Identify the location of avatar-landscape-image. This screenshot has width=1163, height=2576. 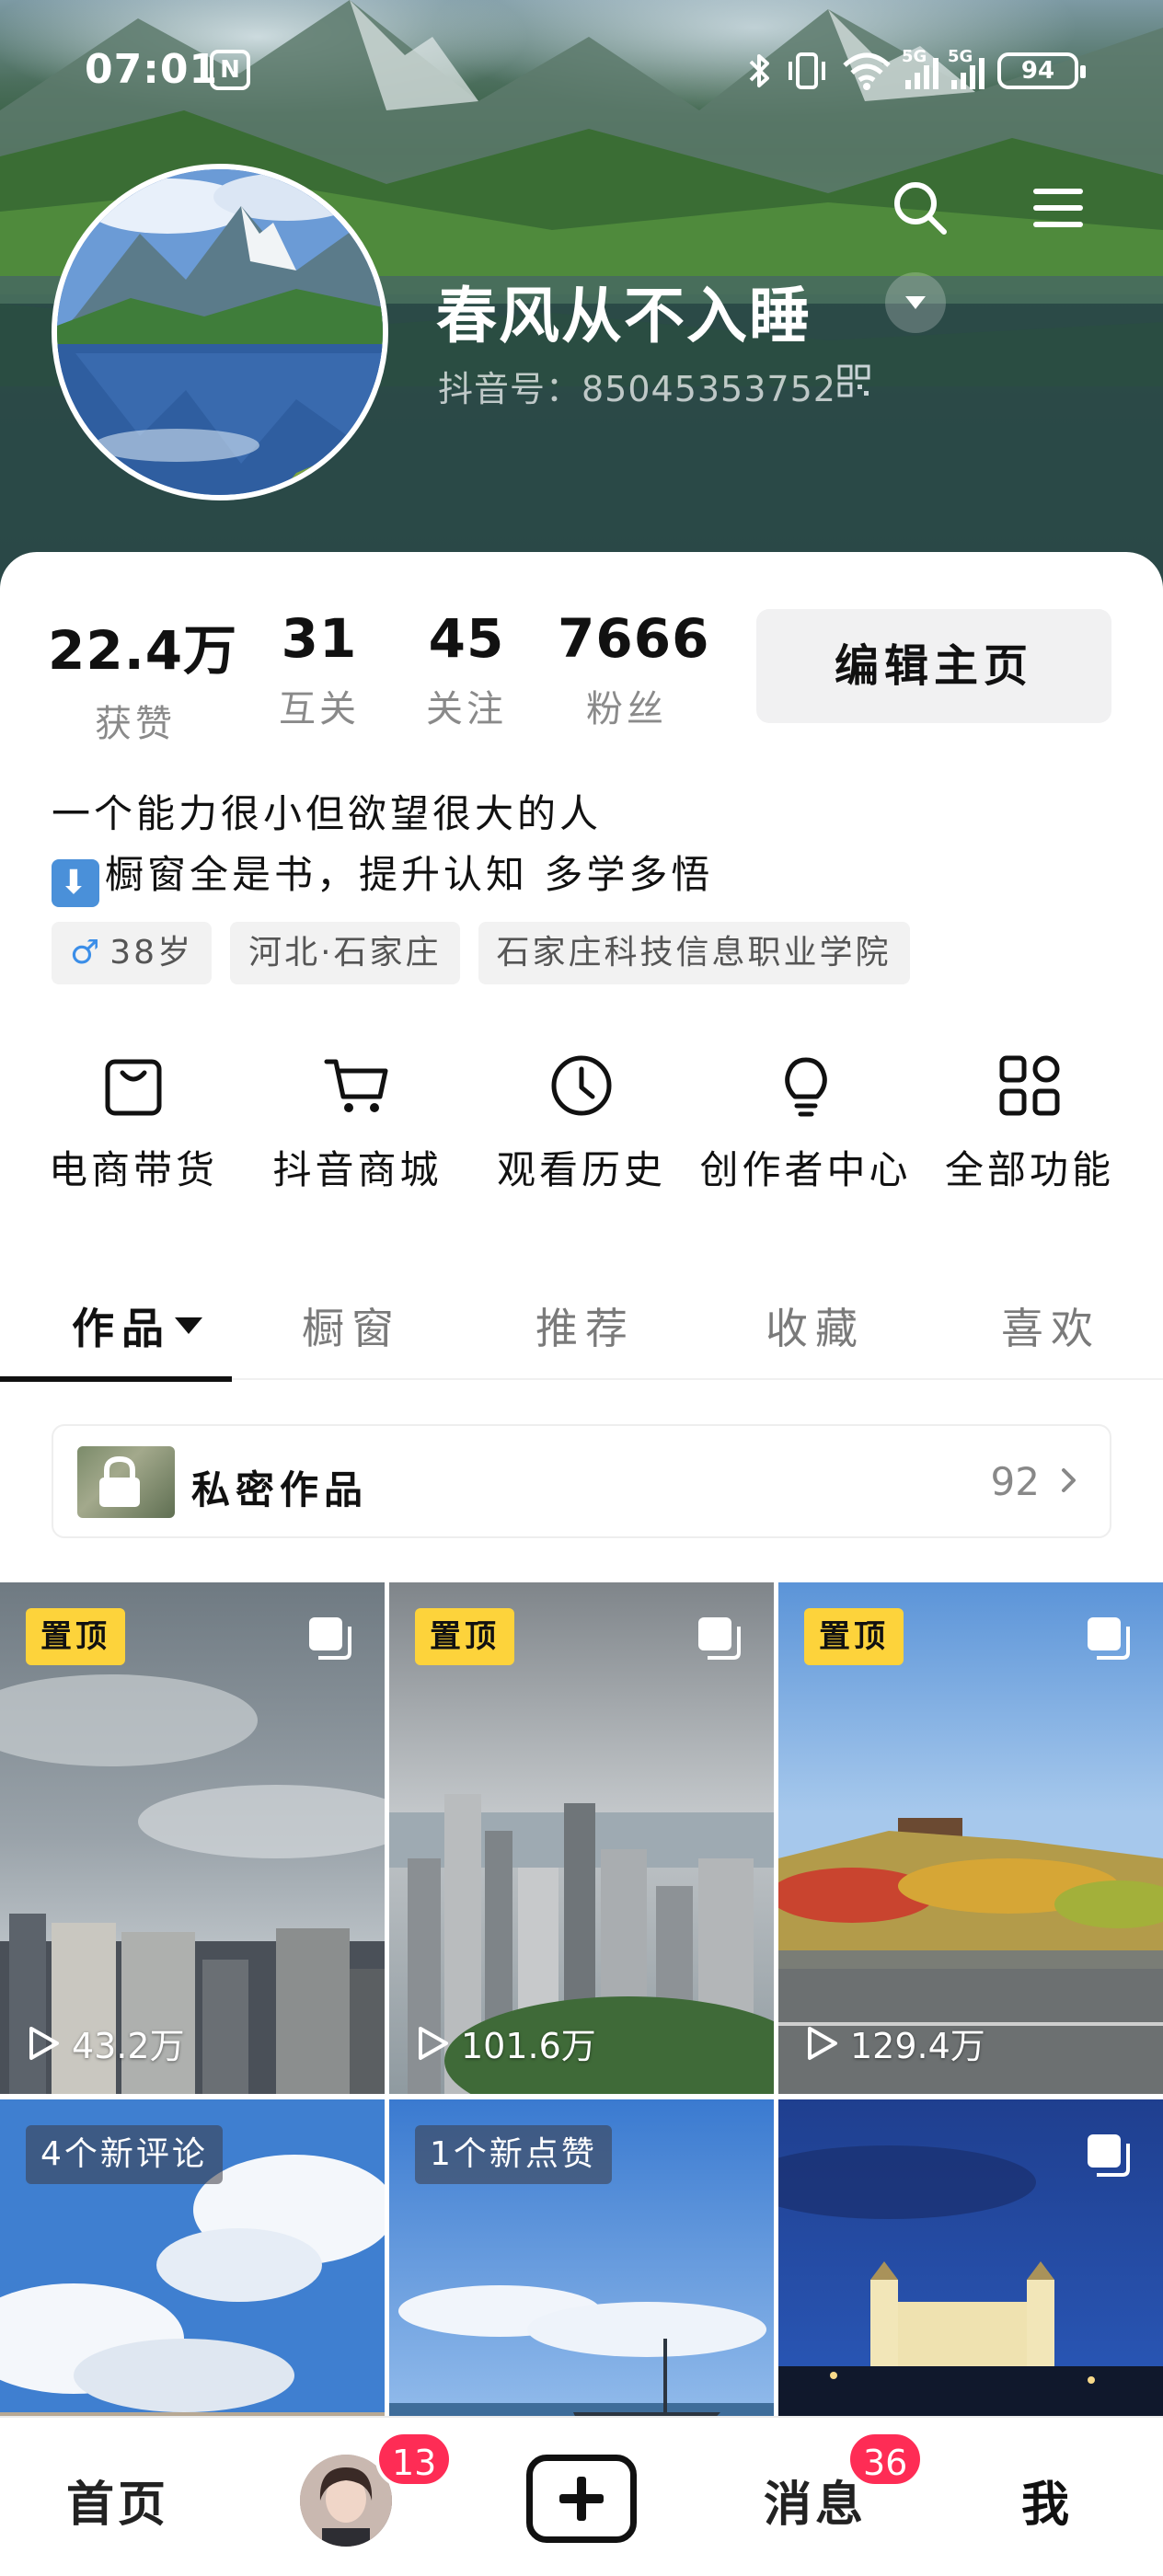
(220, 332).